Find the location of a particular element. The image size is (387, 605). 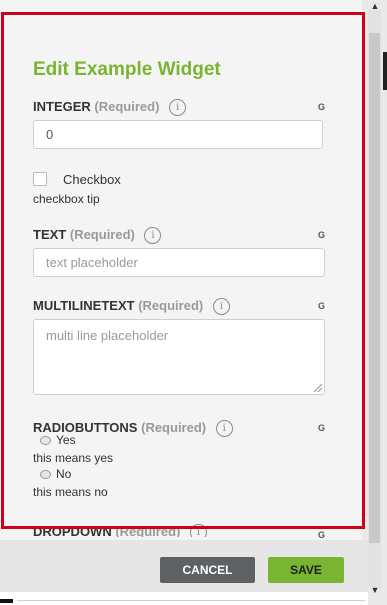

bottom-bar is located at coordinates (184, 598).